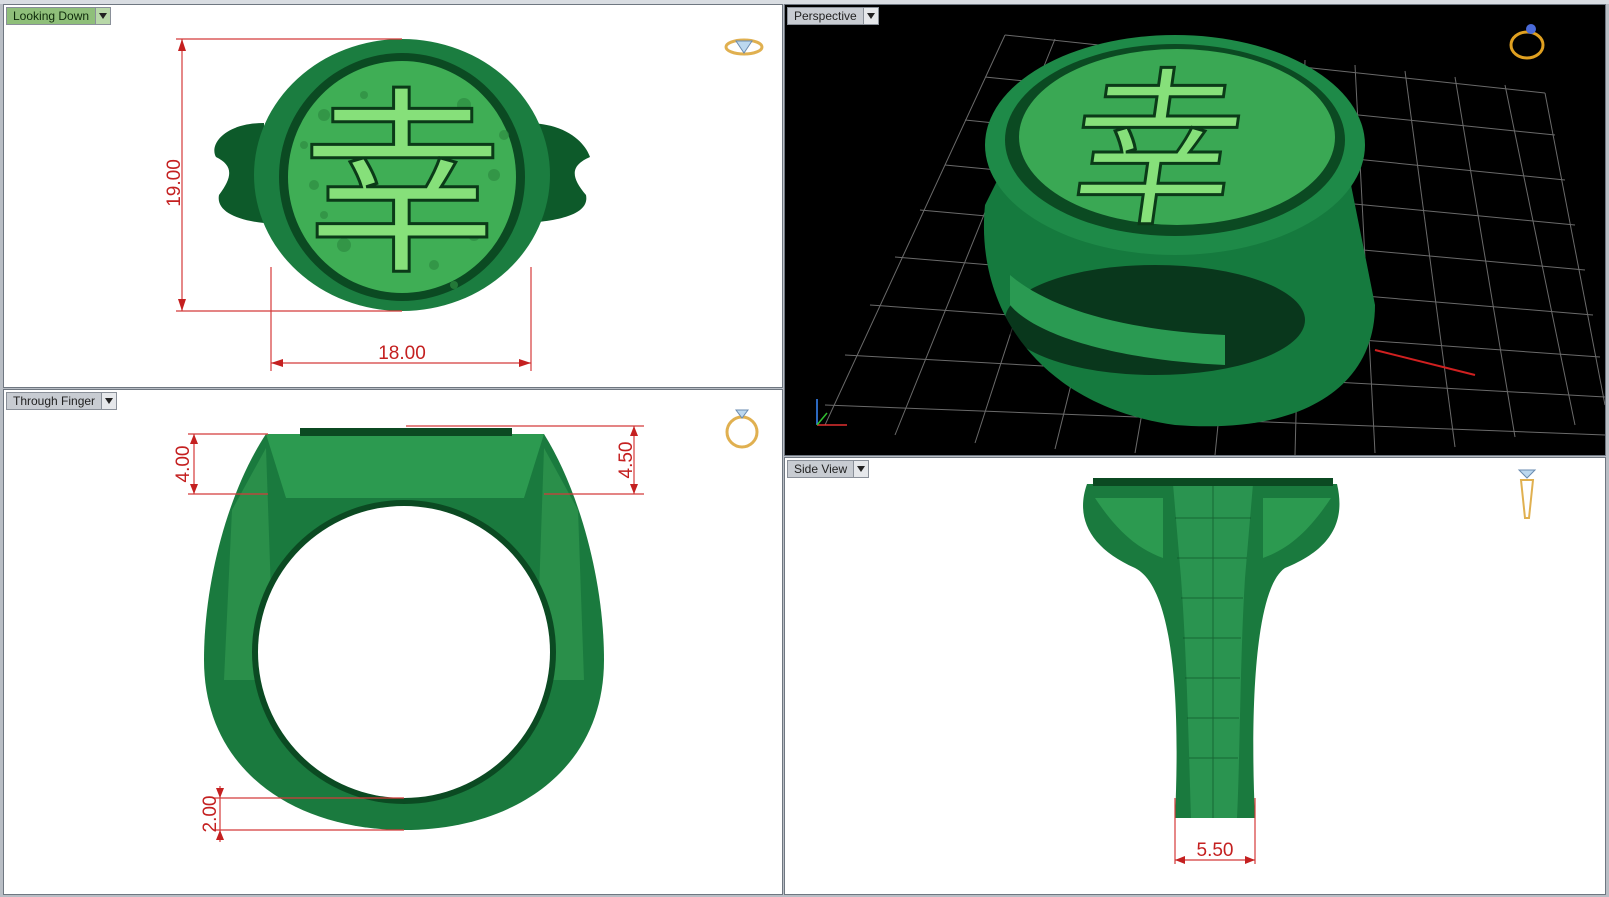 The width and height of the screenshot is (1609, 897). I want to click on viewport-title: Side View, so click(821, 469).